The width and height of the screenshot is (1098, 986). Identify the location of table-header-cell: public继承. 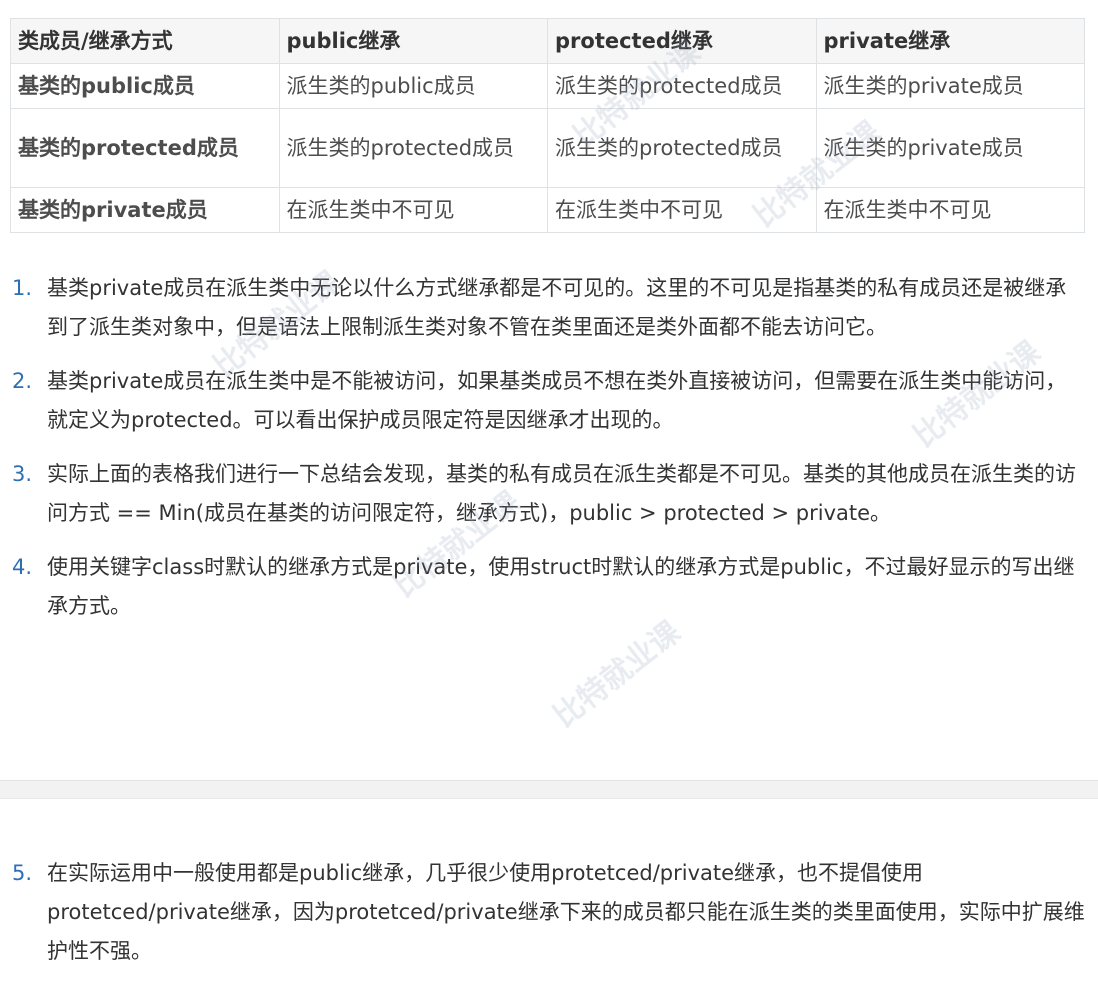
(413, 41).